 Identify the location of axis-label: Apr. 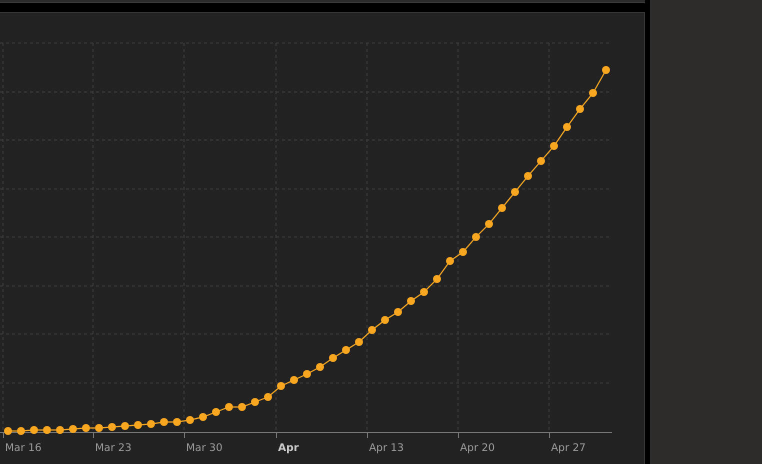
(288, 448).